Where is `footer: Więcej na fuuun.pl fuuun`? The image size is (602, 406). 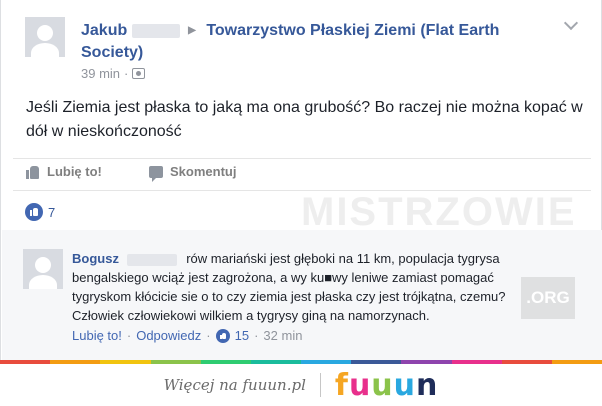
footer: Więcej na fuuun.pl fuuun is located at coordinates (301, 385).